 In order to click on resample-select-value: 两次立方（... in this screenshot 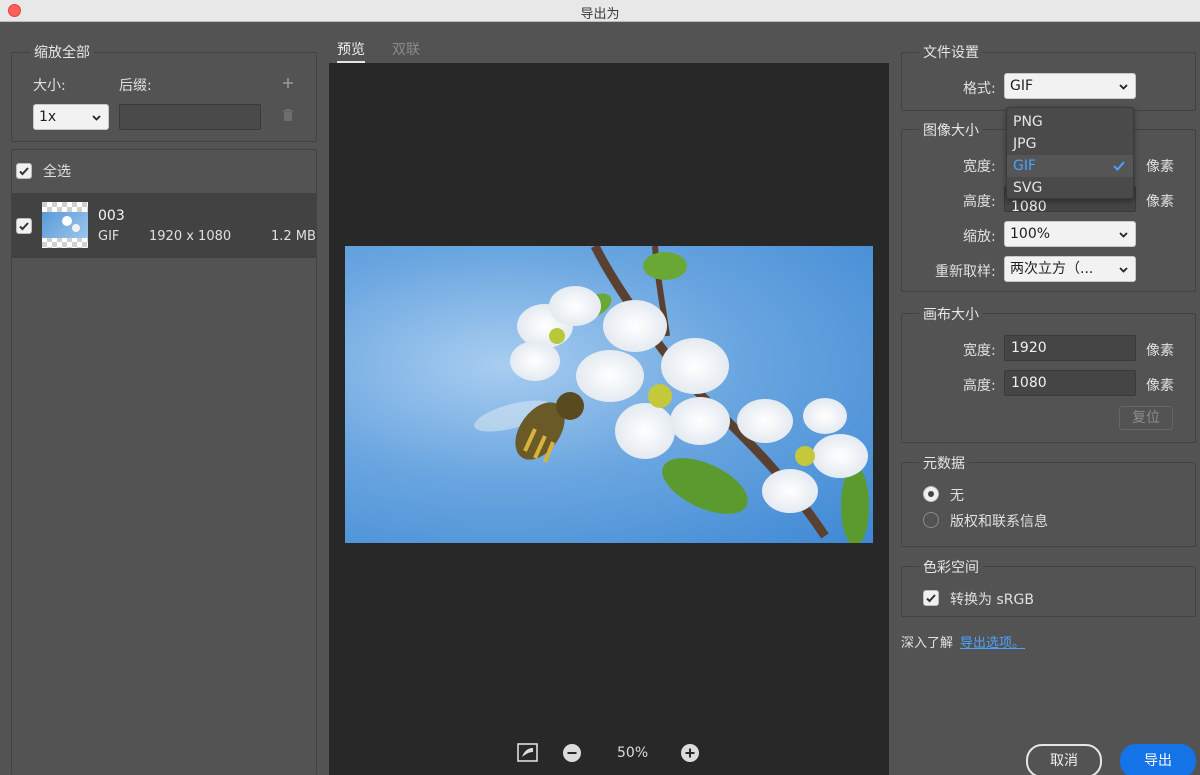, I will do `click(1052, 269)`.